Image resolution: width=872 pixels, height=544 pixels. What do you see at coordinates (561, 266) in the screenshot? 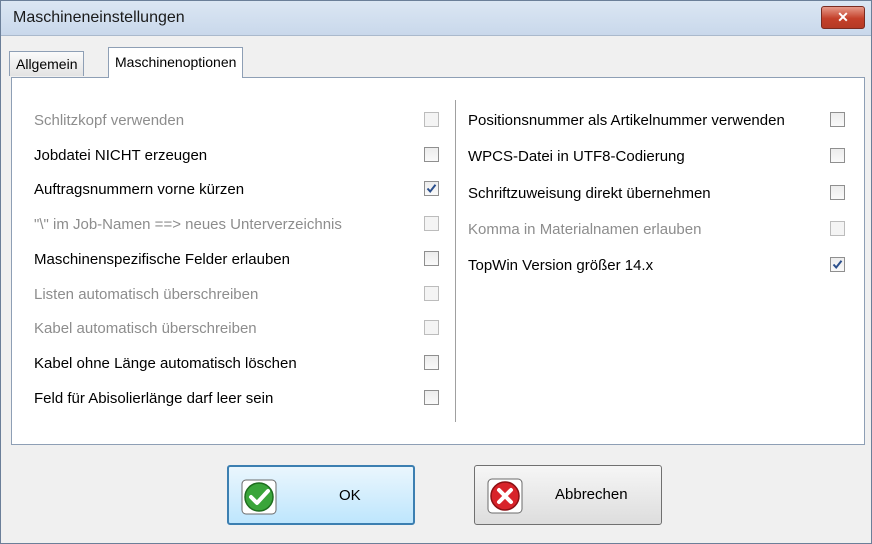
I see `option-label: TopWin Version größer 14.x` at bounding box center [561, 266].